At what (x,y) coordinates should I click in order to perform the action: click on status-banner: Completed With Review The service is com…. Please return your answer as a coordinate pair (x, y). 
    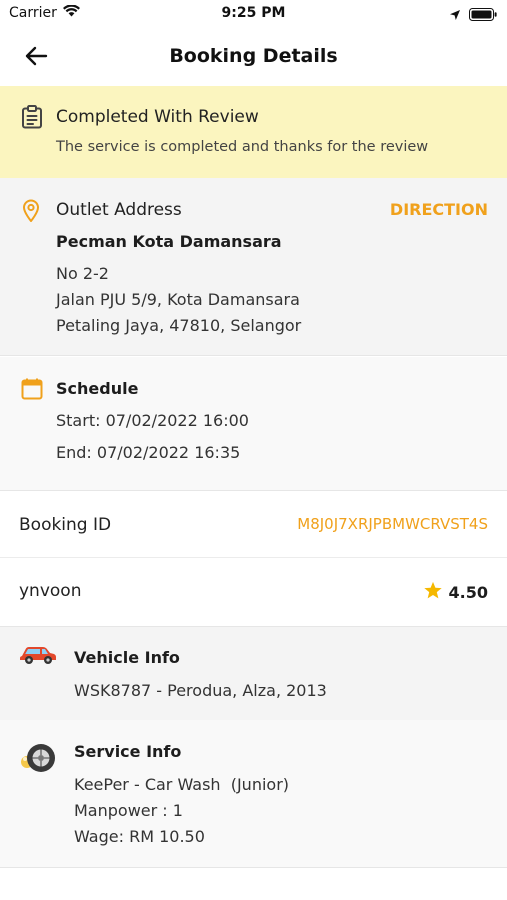
    Looking at the image, I should click on (253, 132).